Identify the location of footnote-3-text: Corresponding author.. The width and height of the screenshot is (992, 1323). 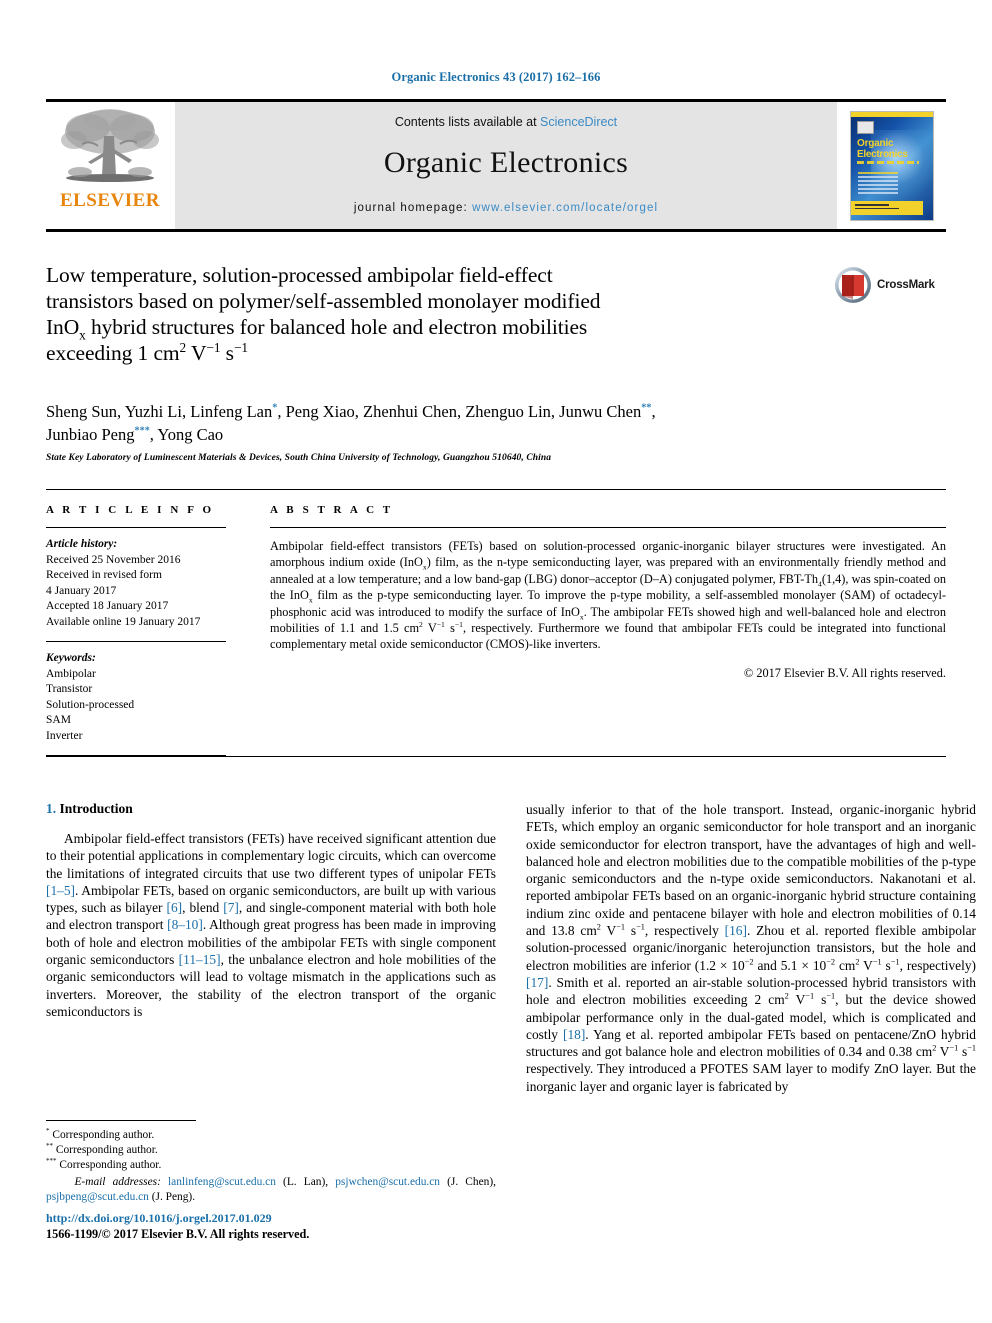
(109, 1165).